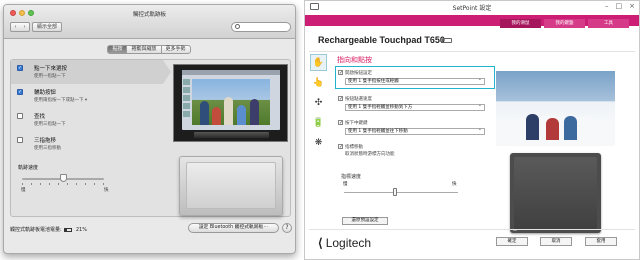 This screenshot has height=260, width=640. I want to click on scroll-tab-icon: ✣, so click(318, 102).